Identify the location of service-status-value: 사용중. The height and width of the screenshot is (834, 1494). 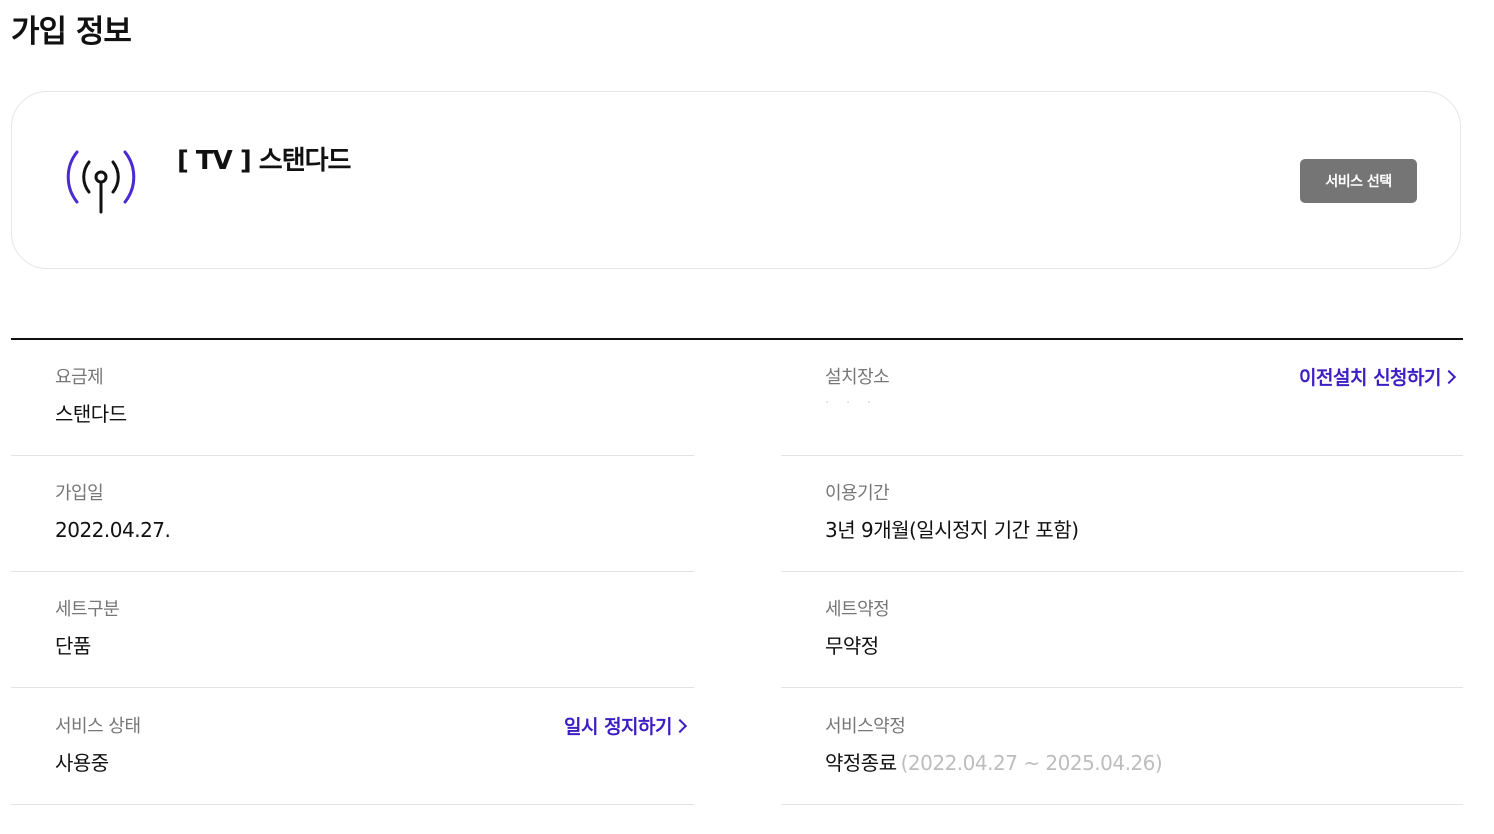
(82, 763).